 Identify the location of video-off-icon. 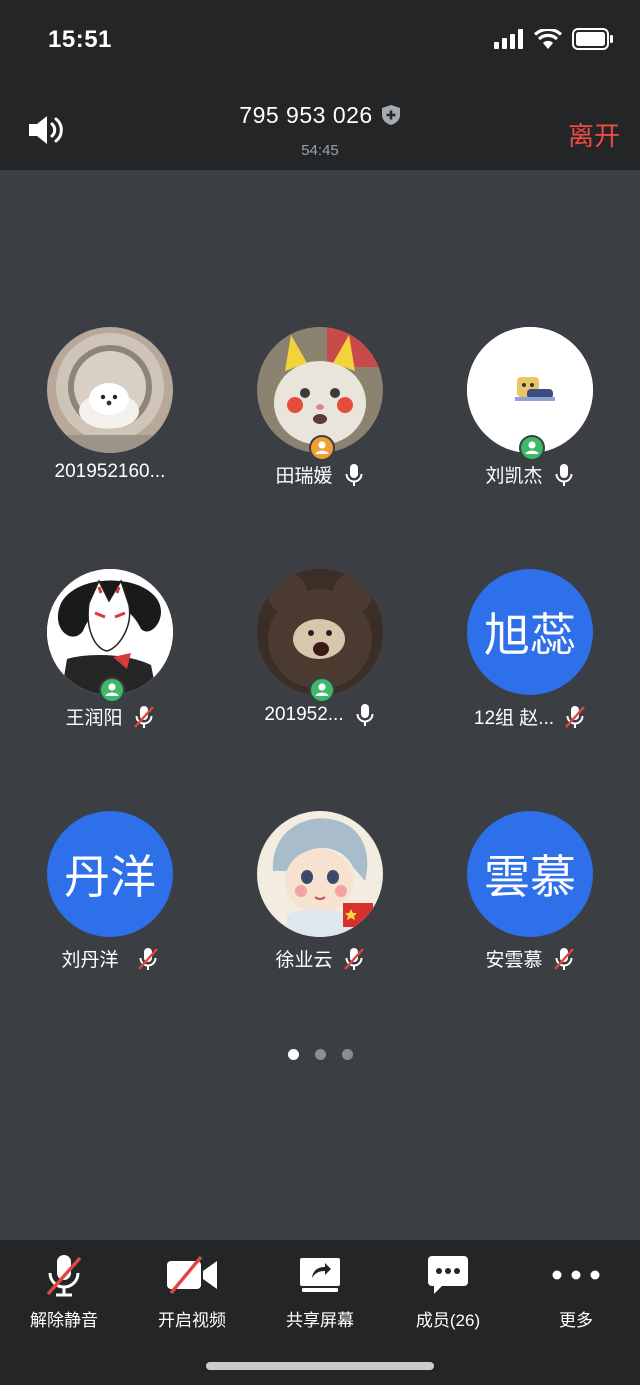
(192, 1275).